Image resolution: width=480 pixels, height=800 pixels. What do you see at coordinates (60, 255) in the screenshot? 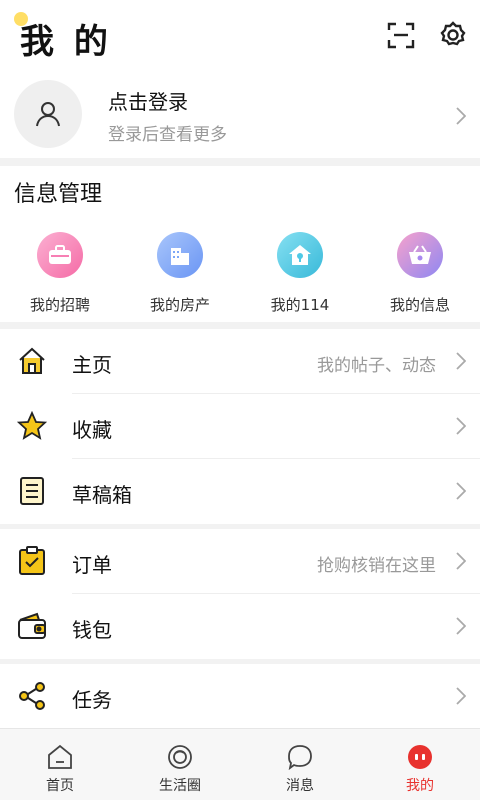
I see `briefcase-icon` at bounding box center [60, 255].